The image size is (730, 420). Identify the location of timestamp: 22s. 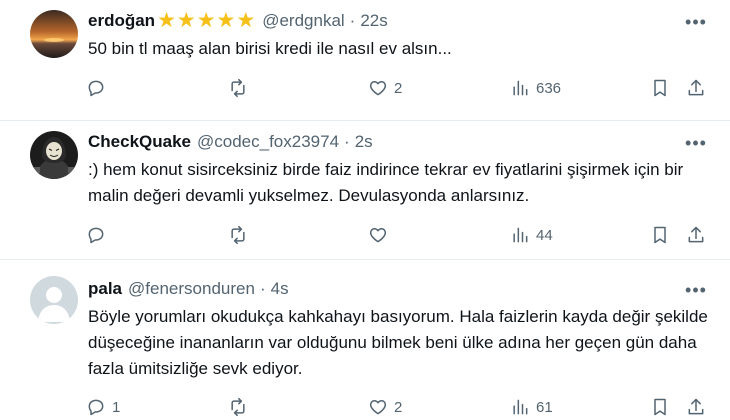
(373, 21).